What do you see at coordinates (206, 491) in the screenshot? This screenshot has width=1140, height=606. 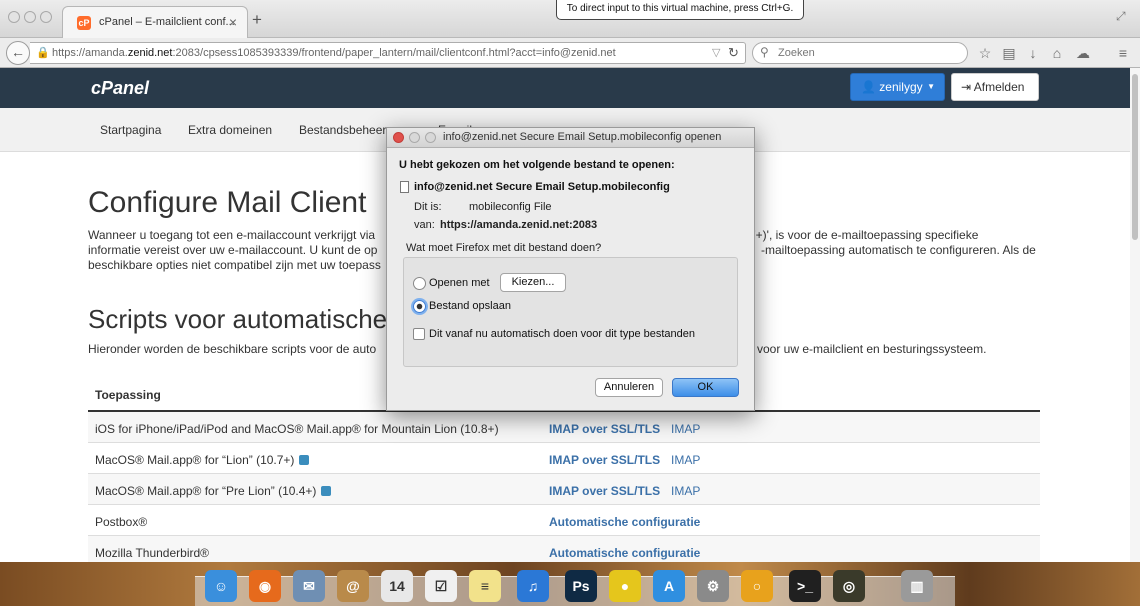 I see `application-name: MacOS® Mail.app® for “Pre Lion” (10.4+)` at bounding box center [206, 491].